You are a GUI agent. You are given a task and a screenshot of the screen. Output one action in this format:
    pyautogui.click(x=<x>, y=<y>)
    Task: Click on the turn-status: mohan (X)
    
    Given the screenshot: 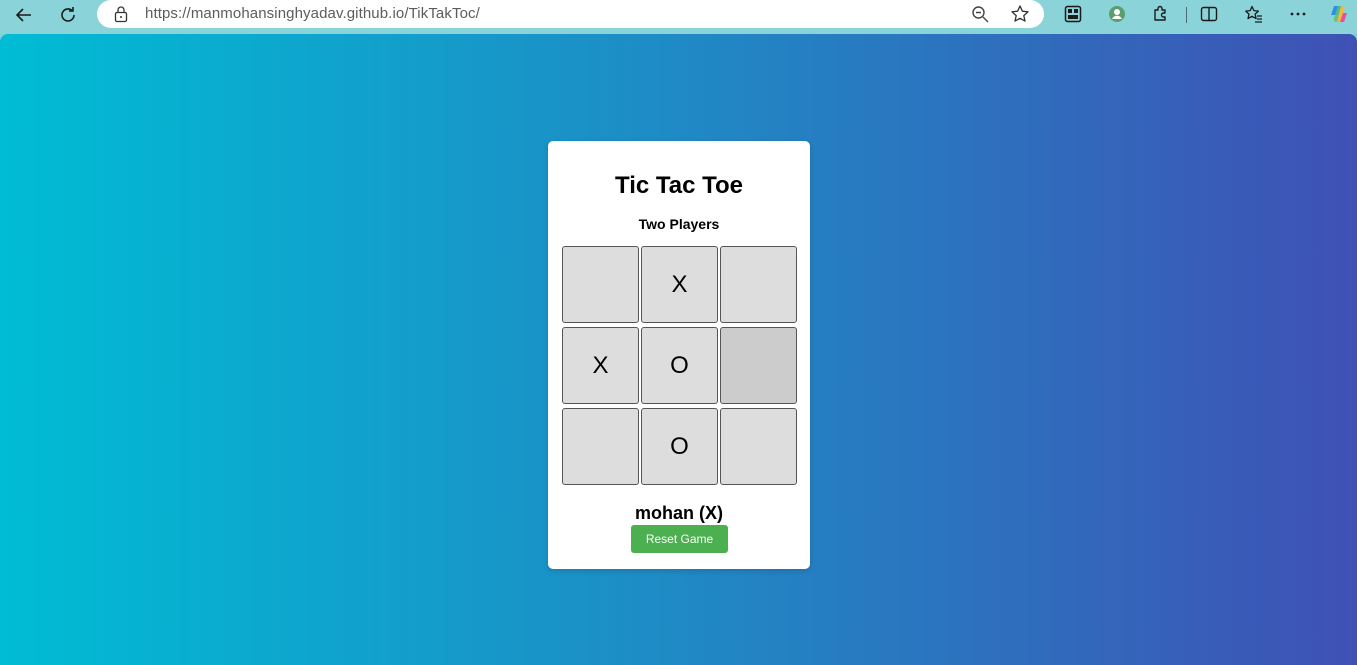 What is the action you would take?
    pyautogui.click(x=679, y=513)
    